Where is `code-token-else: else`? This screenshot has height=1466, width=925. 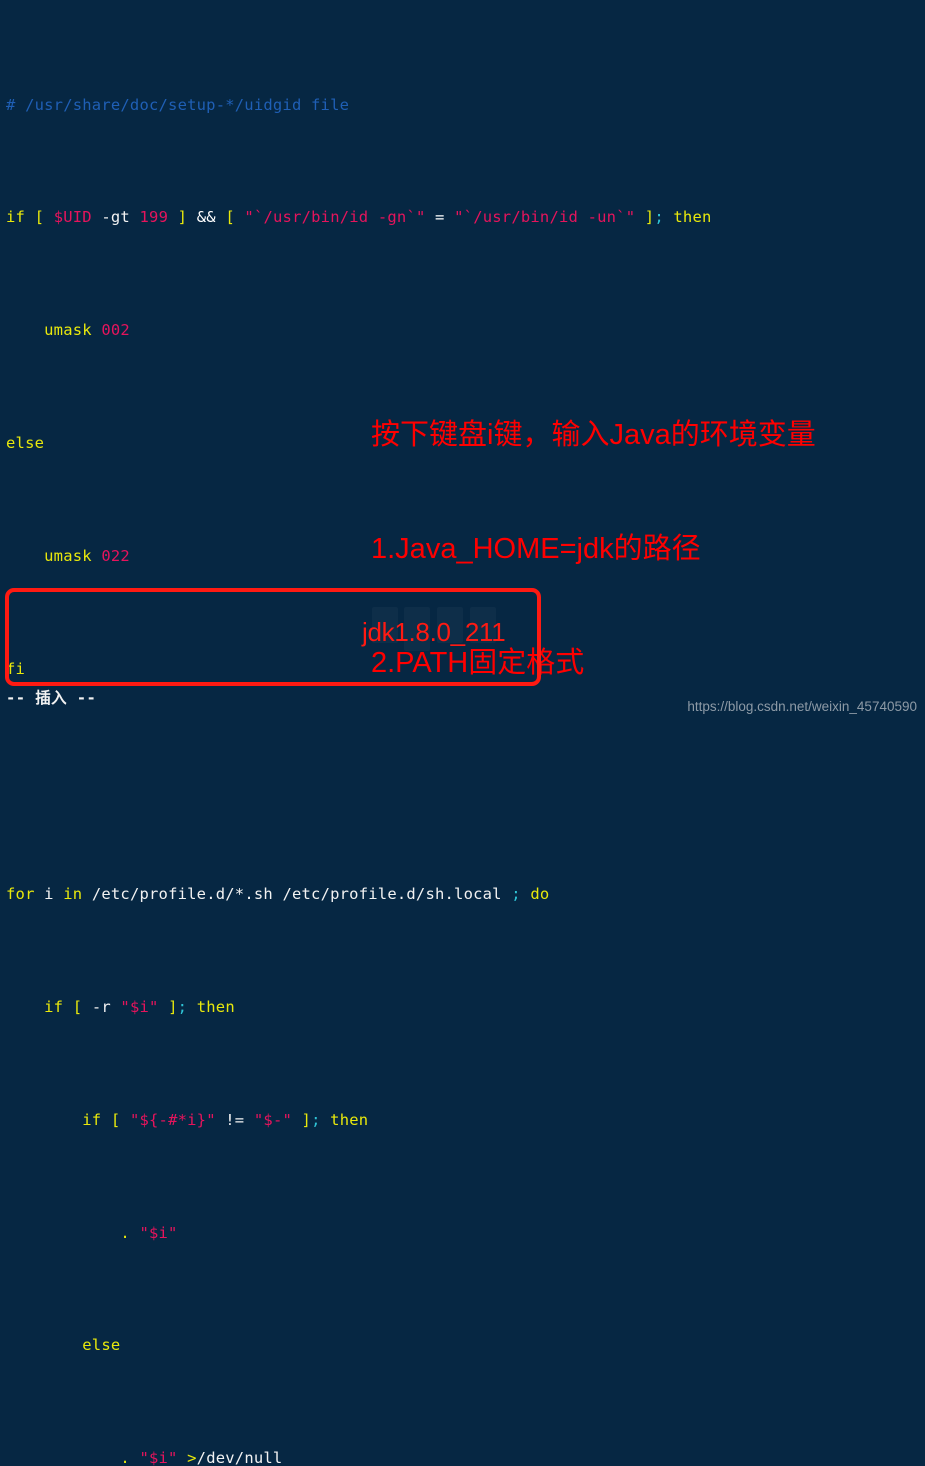 code-token-else: else is located at coordinates (25, 443).